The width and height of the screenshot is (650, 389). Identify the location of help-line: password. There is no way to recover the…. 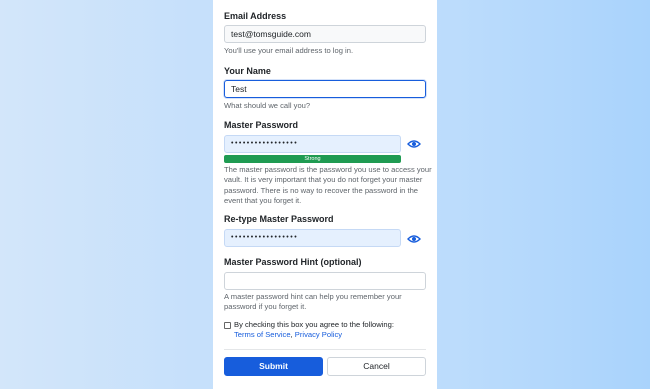
(321, 190).